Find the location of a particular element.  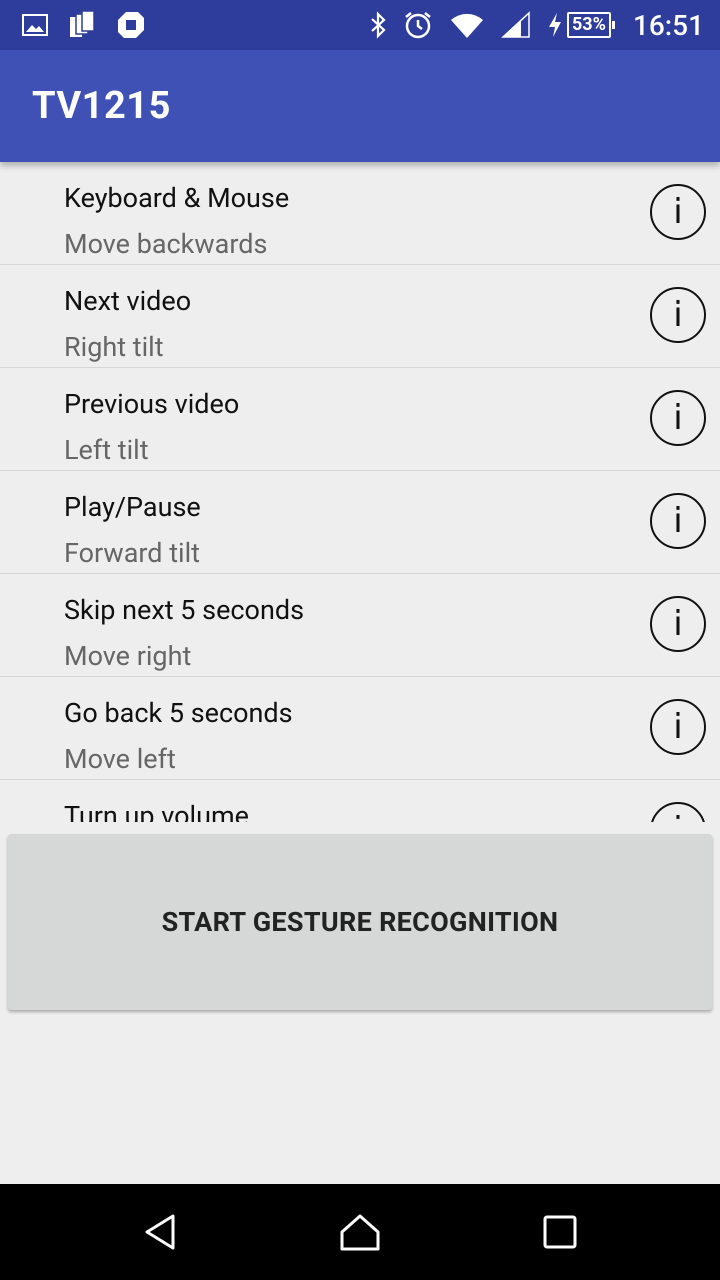

alarm-icon is located at coordinates (418, 25).